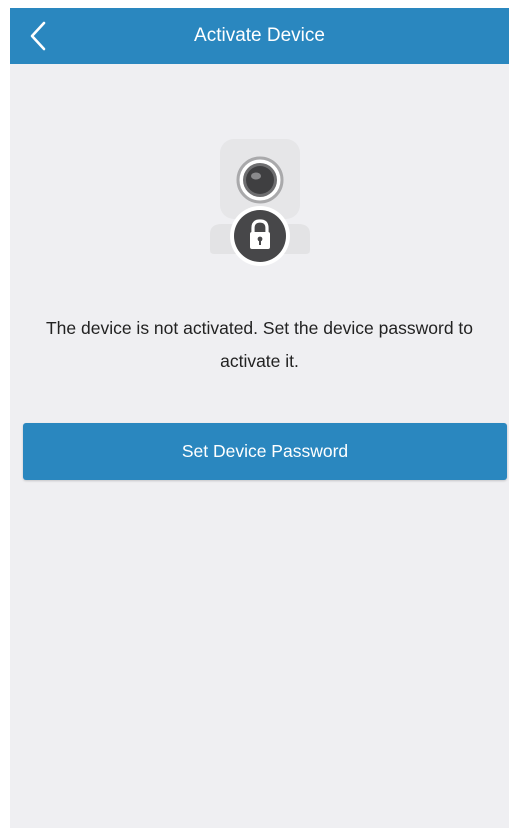  I want to click on device-illustration, so click(260, 211).